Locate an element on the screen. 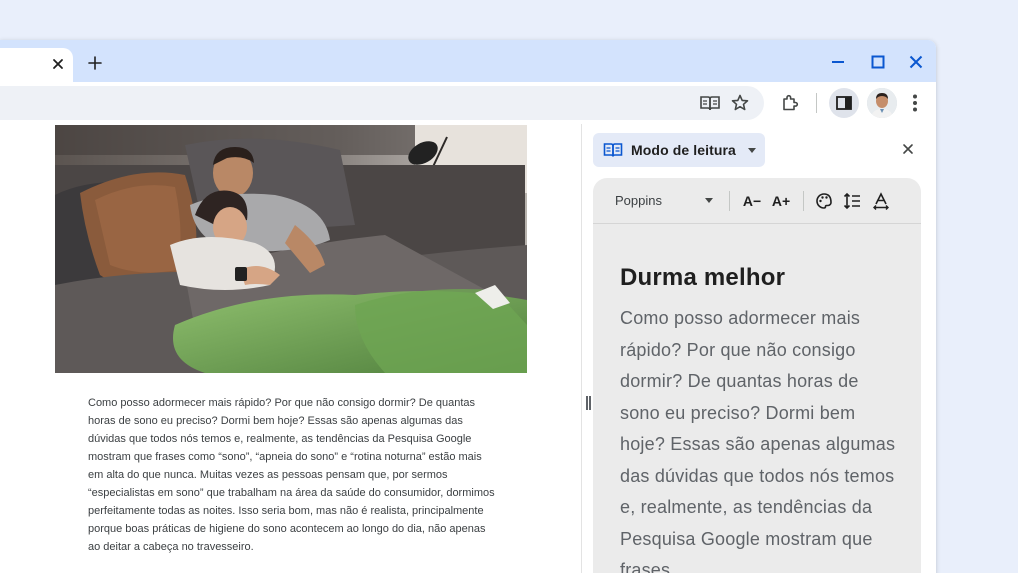 The height and width of the screenshot is (573, 1018). maximize-icon is located at coordinates (878, 62).